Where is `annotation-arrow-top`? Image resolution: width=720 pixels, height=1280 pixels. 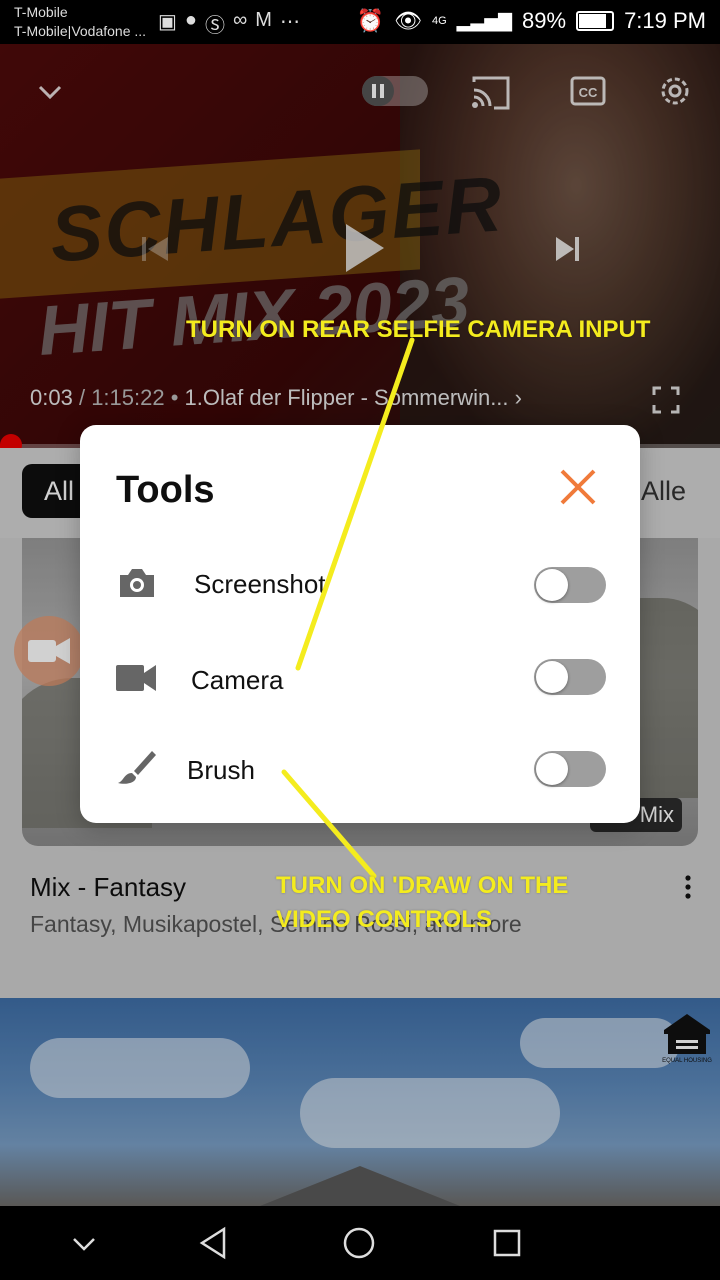 annotation-arrow-top is located at coordinates (355, 504).